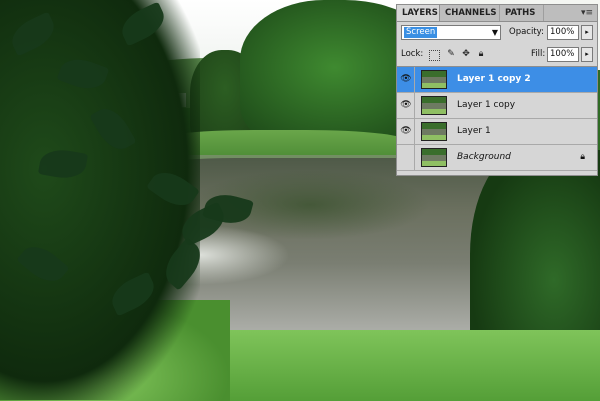 This screenshot has width=600, height=401. Describe the element at coordinates (497, 132) in the screenshot. I see `layer-row: 👁︎ Layer 1` at that location.